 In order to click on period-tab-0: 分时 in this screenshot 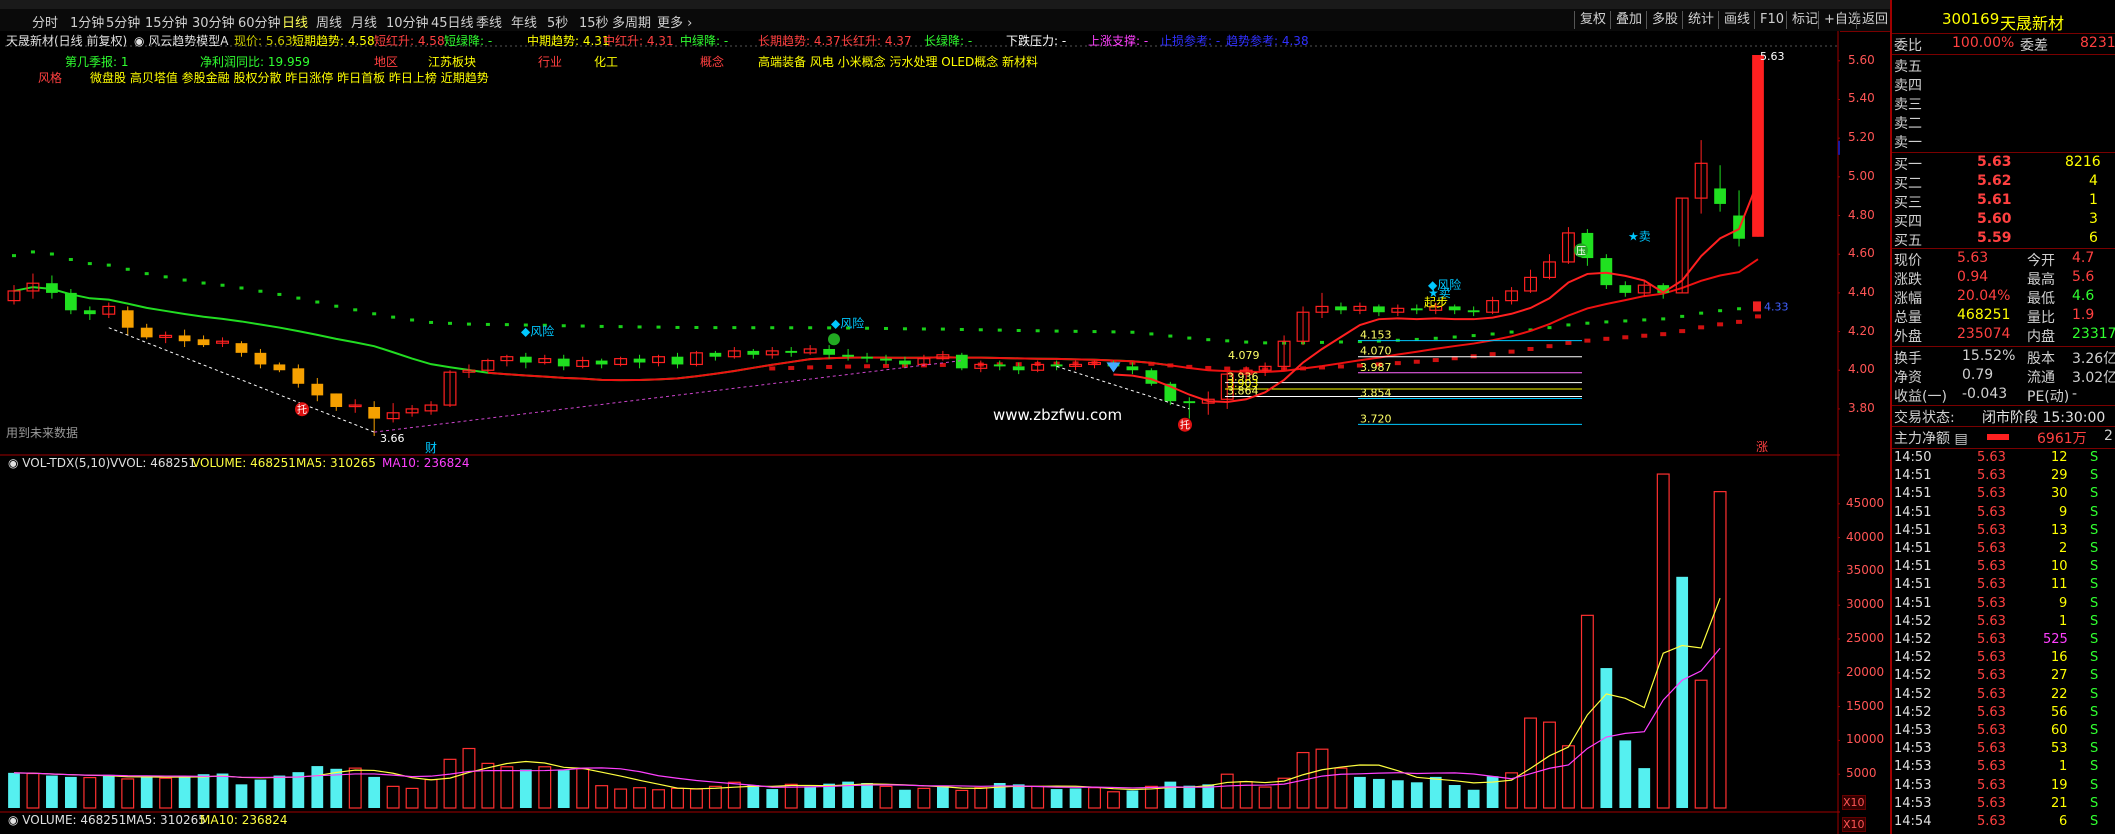, I will do `click(45, 21)`.